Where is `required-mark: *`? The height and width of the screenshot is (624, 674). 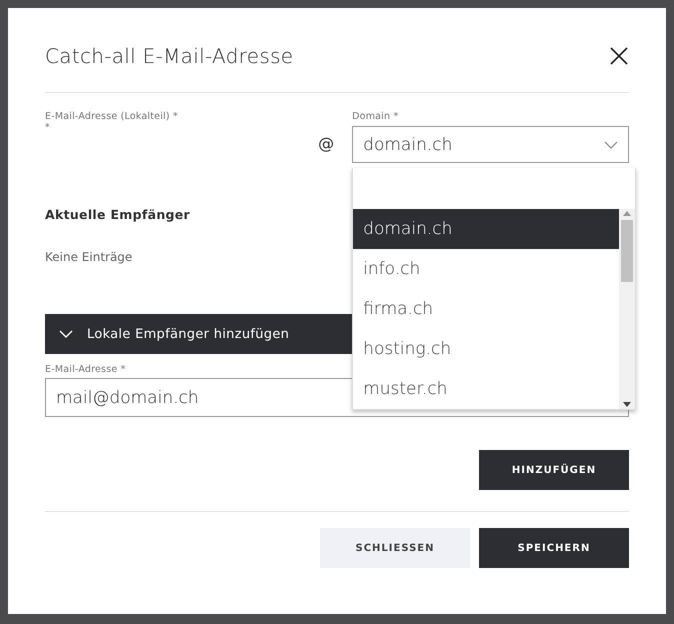 required-mark: * is located at coordinates (48, 127).